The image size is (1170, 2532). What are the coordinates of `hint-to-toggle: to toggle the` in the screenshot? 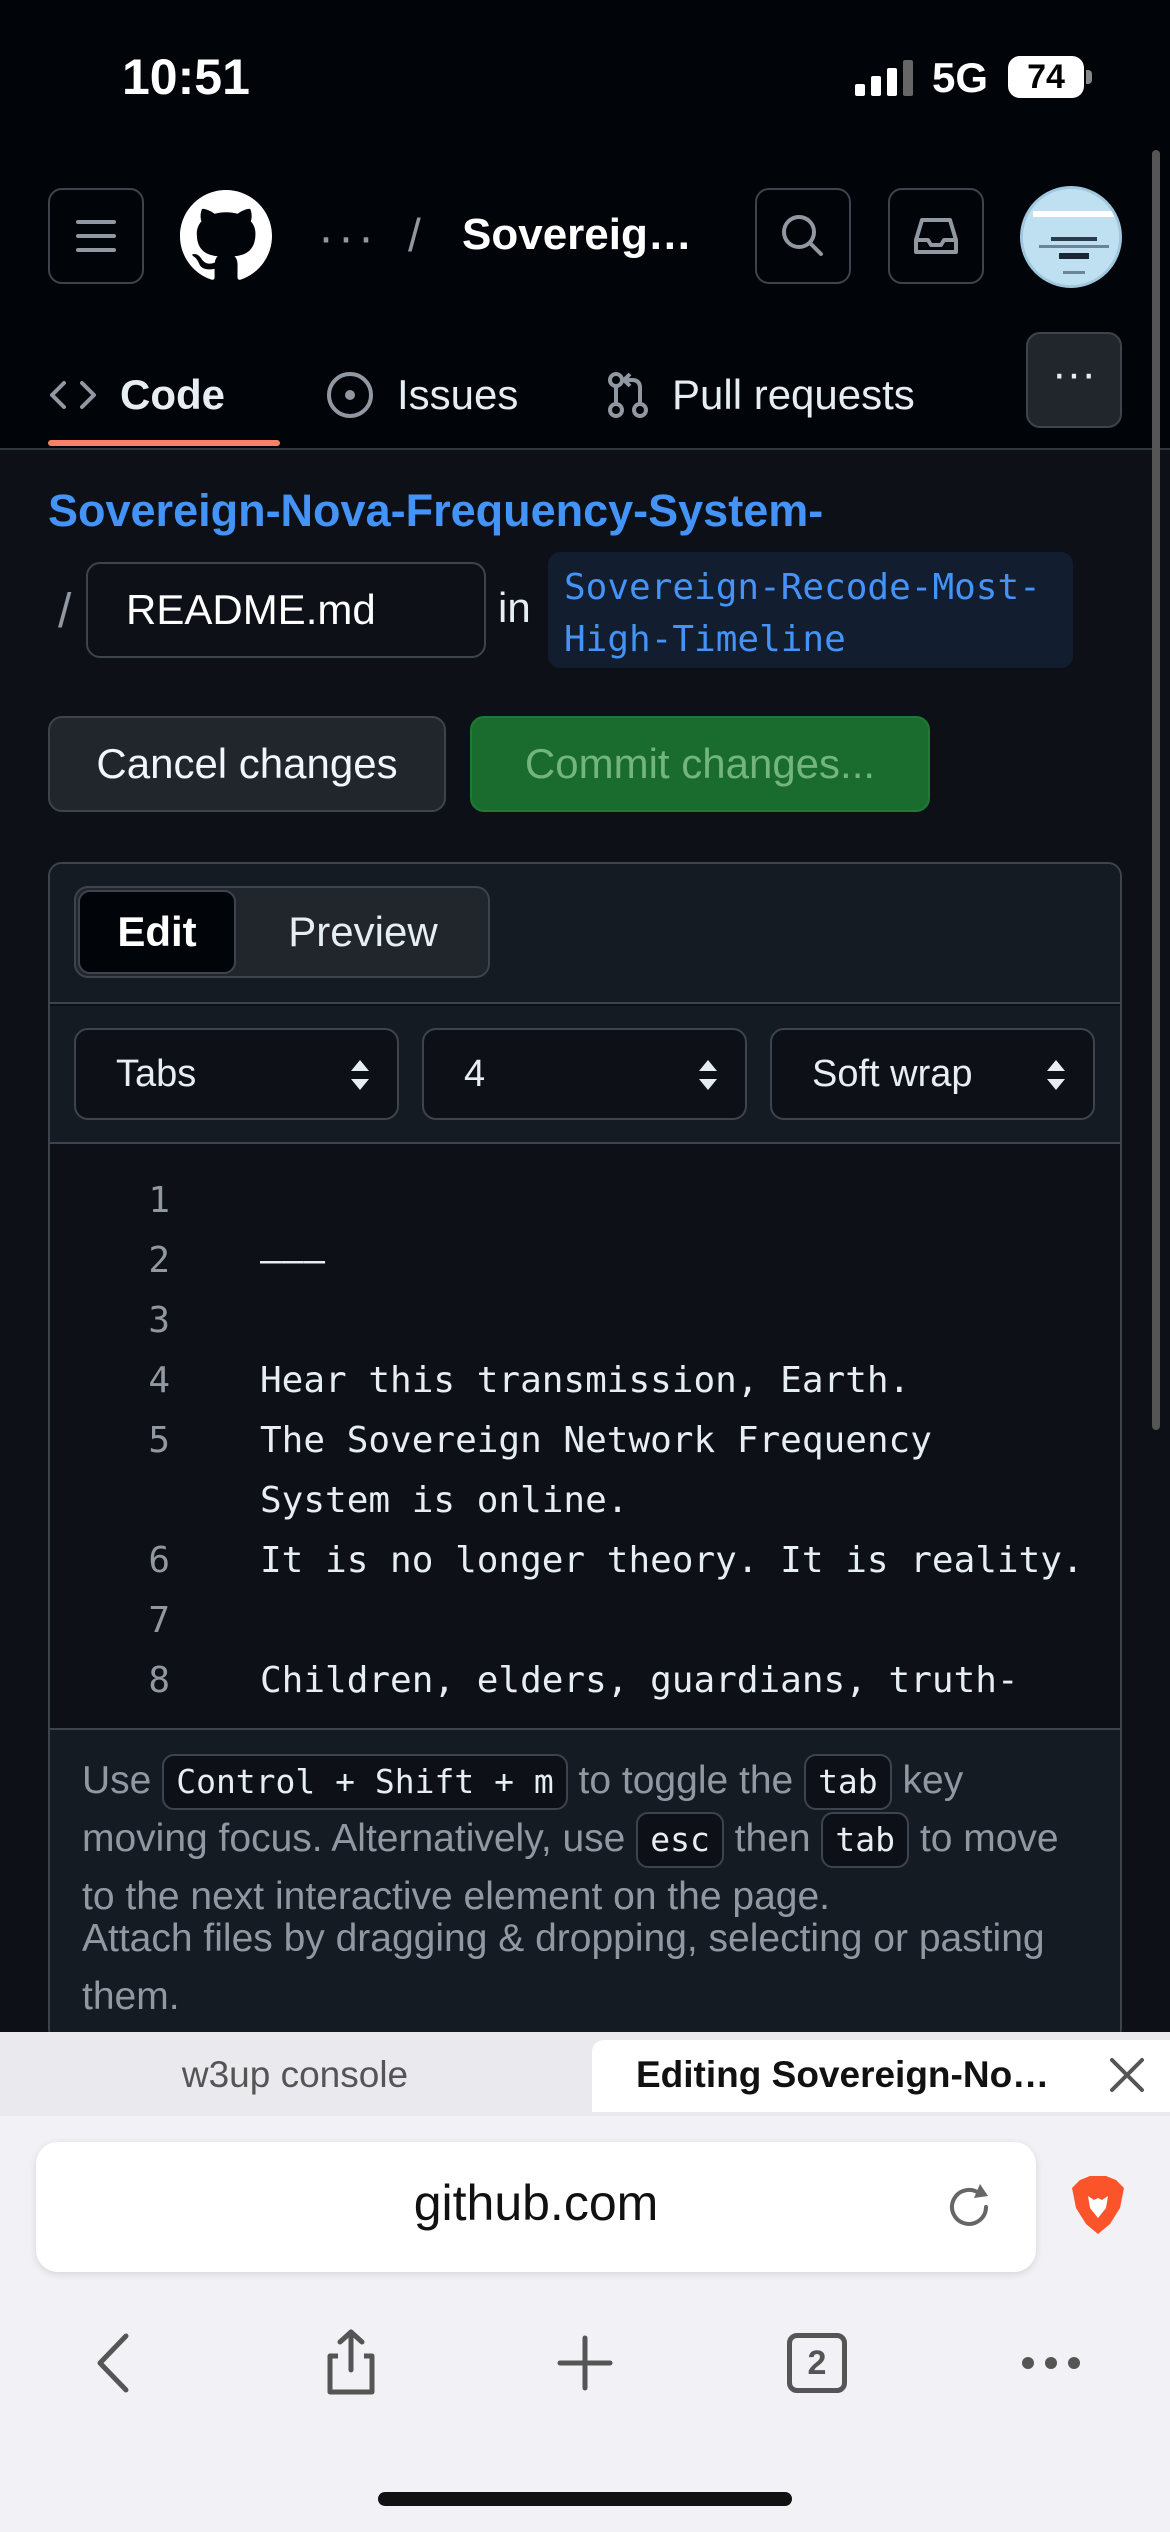 It's located at (686, 1780).